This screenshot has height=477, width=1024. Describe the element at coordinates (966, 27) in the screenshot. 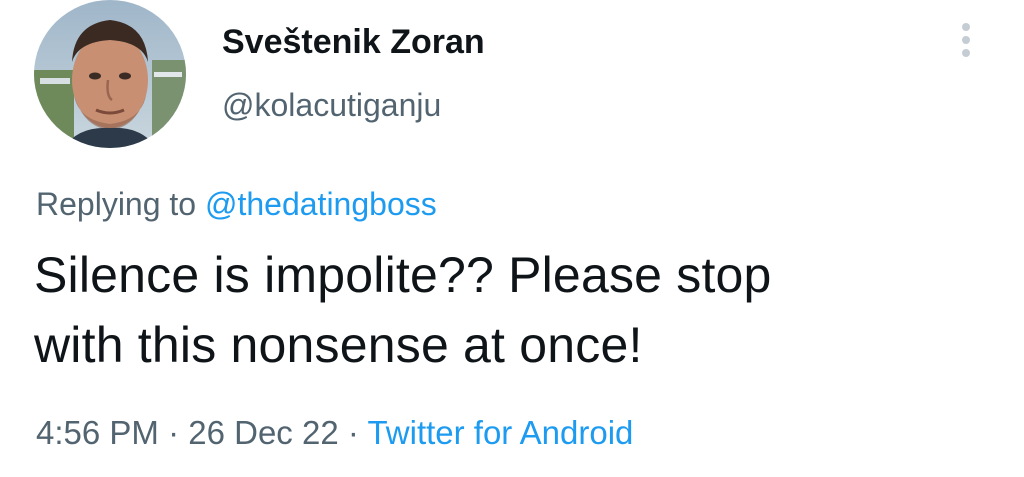

I see `more-vertical-icon` at that location.